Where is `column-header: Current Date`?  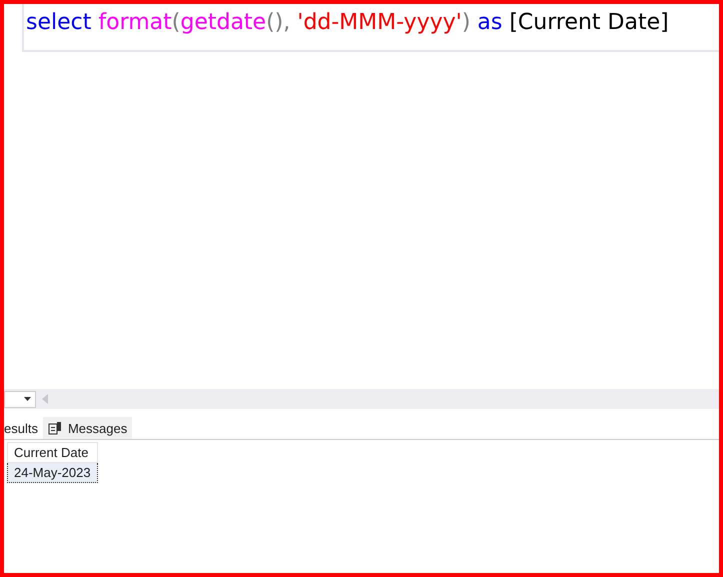
column-header: Current Date is located at coordinates (53, 452).